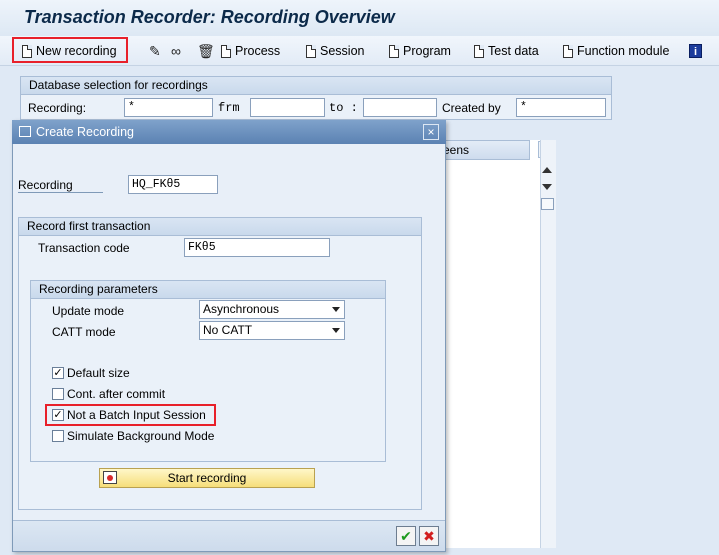 The image size is (719, 555). Describe the element at coordinates (58, 436) in the screenshot. I see `simulate-background-checkbox` at that location.